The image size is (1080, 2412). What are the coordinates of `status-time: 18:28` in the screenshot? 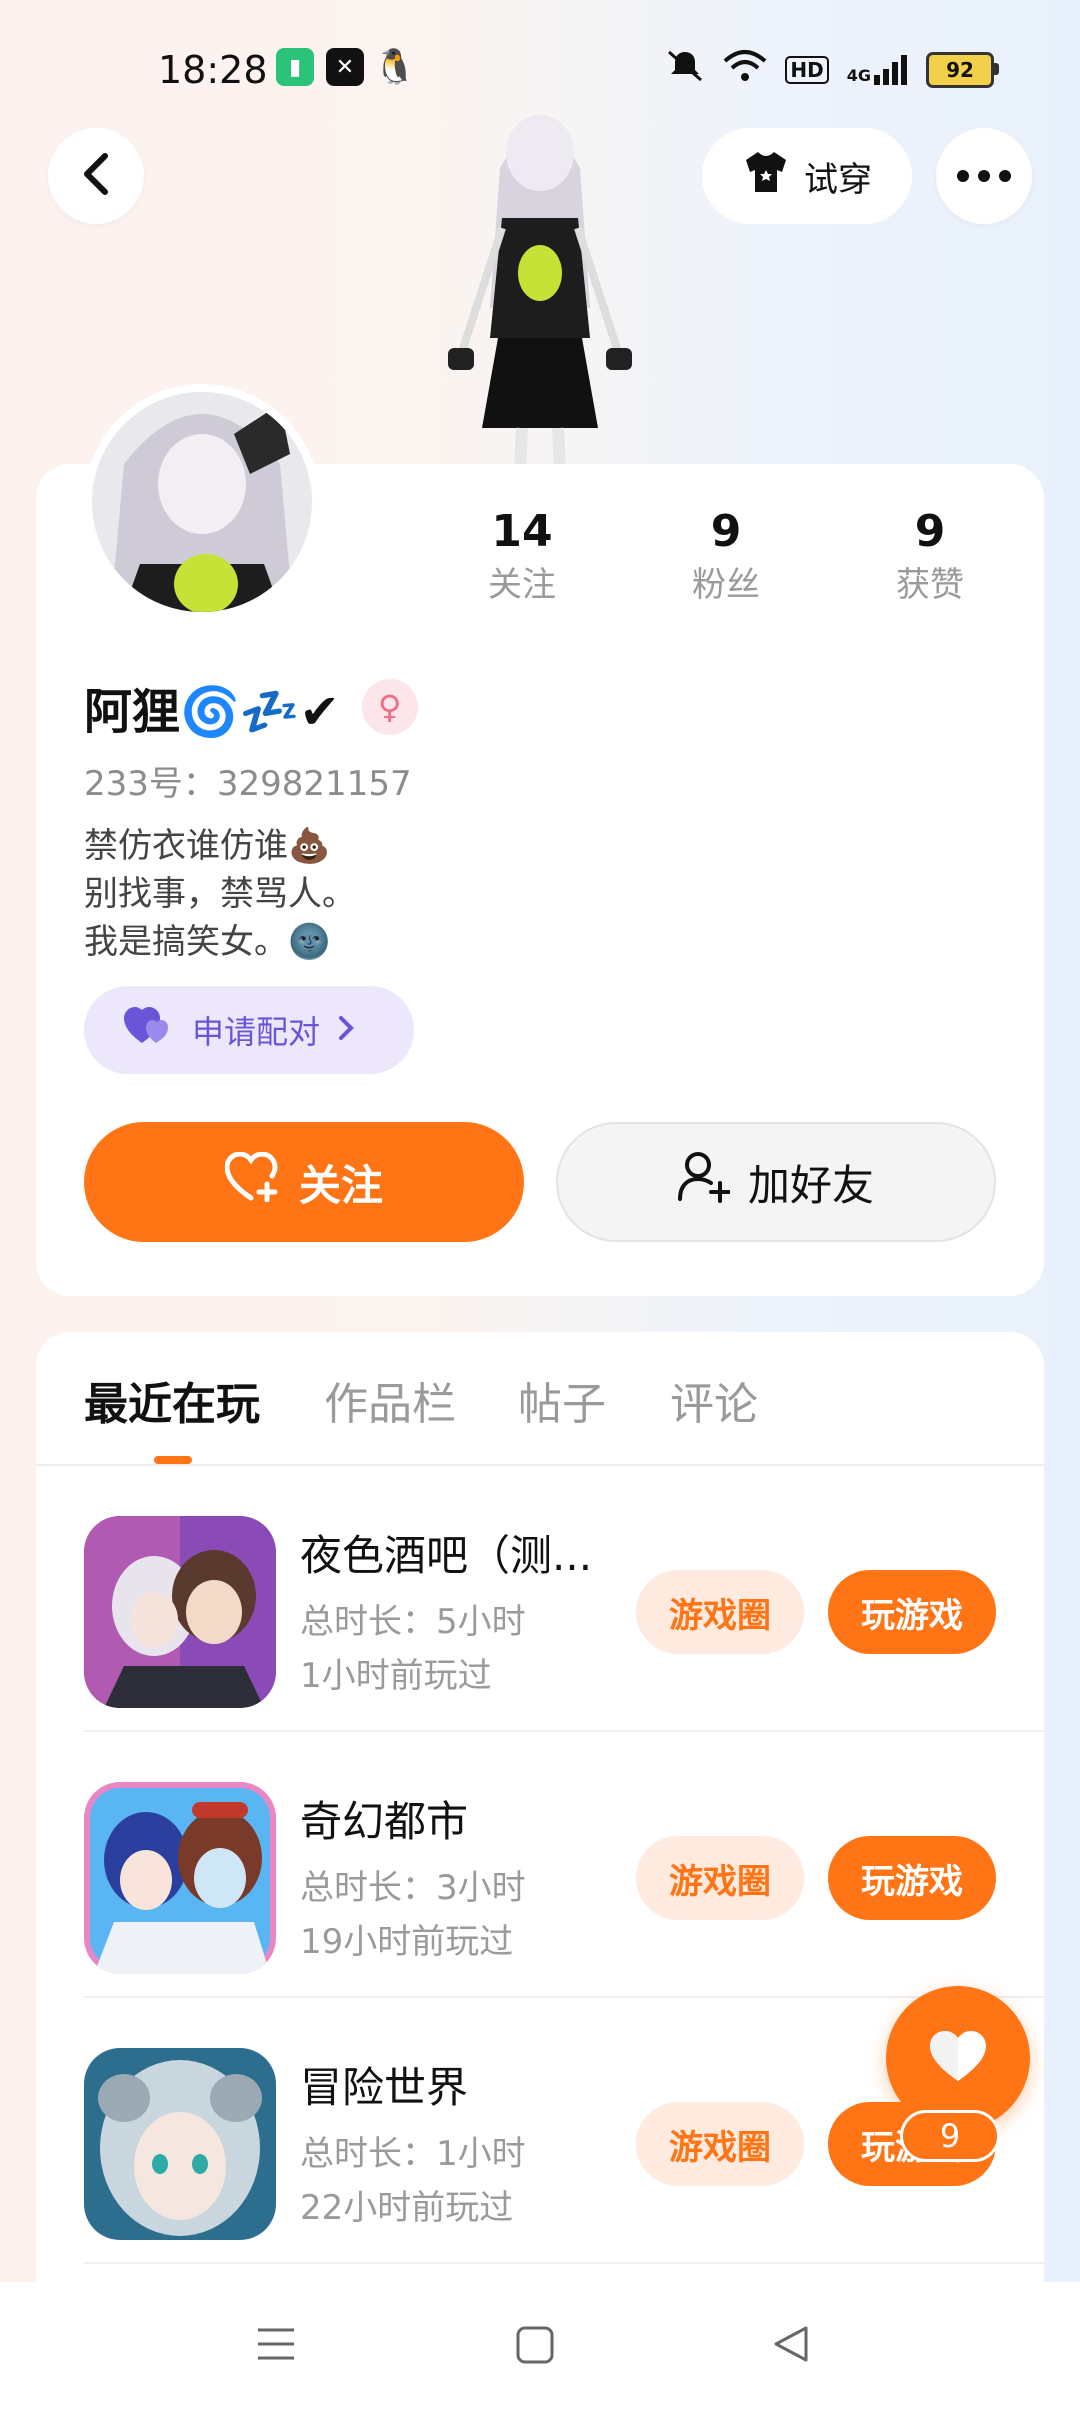 It's located at (213, 70).